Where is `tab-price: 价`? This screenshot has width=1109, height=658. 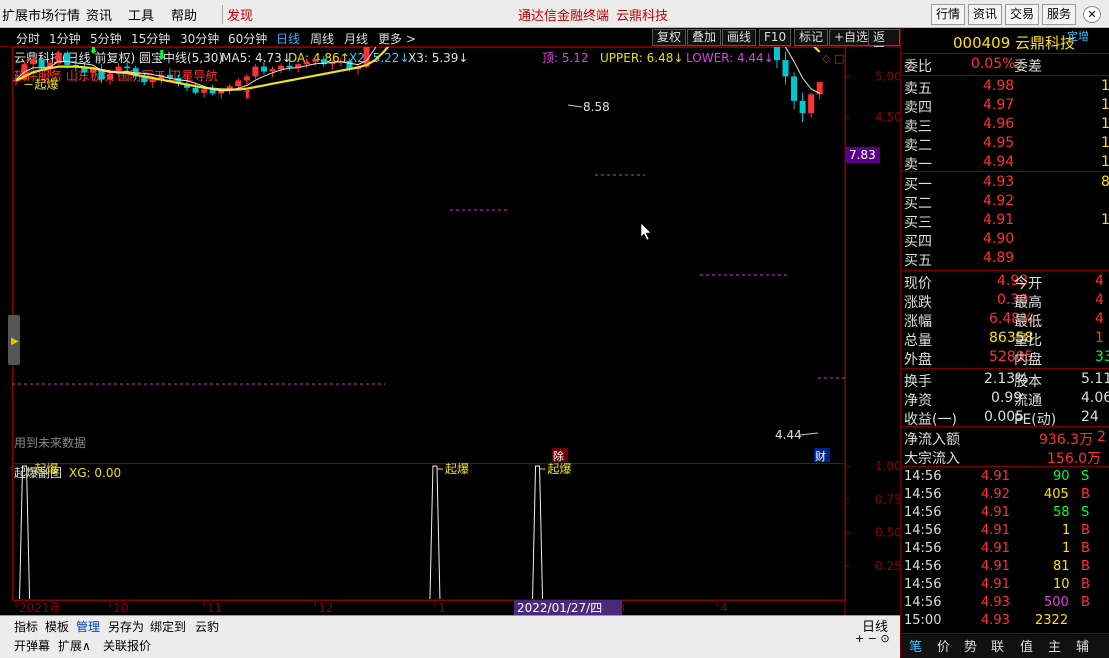
tab-price: 价 is located at coordinates (943, 645).